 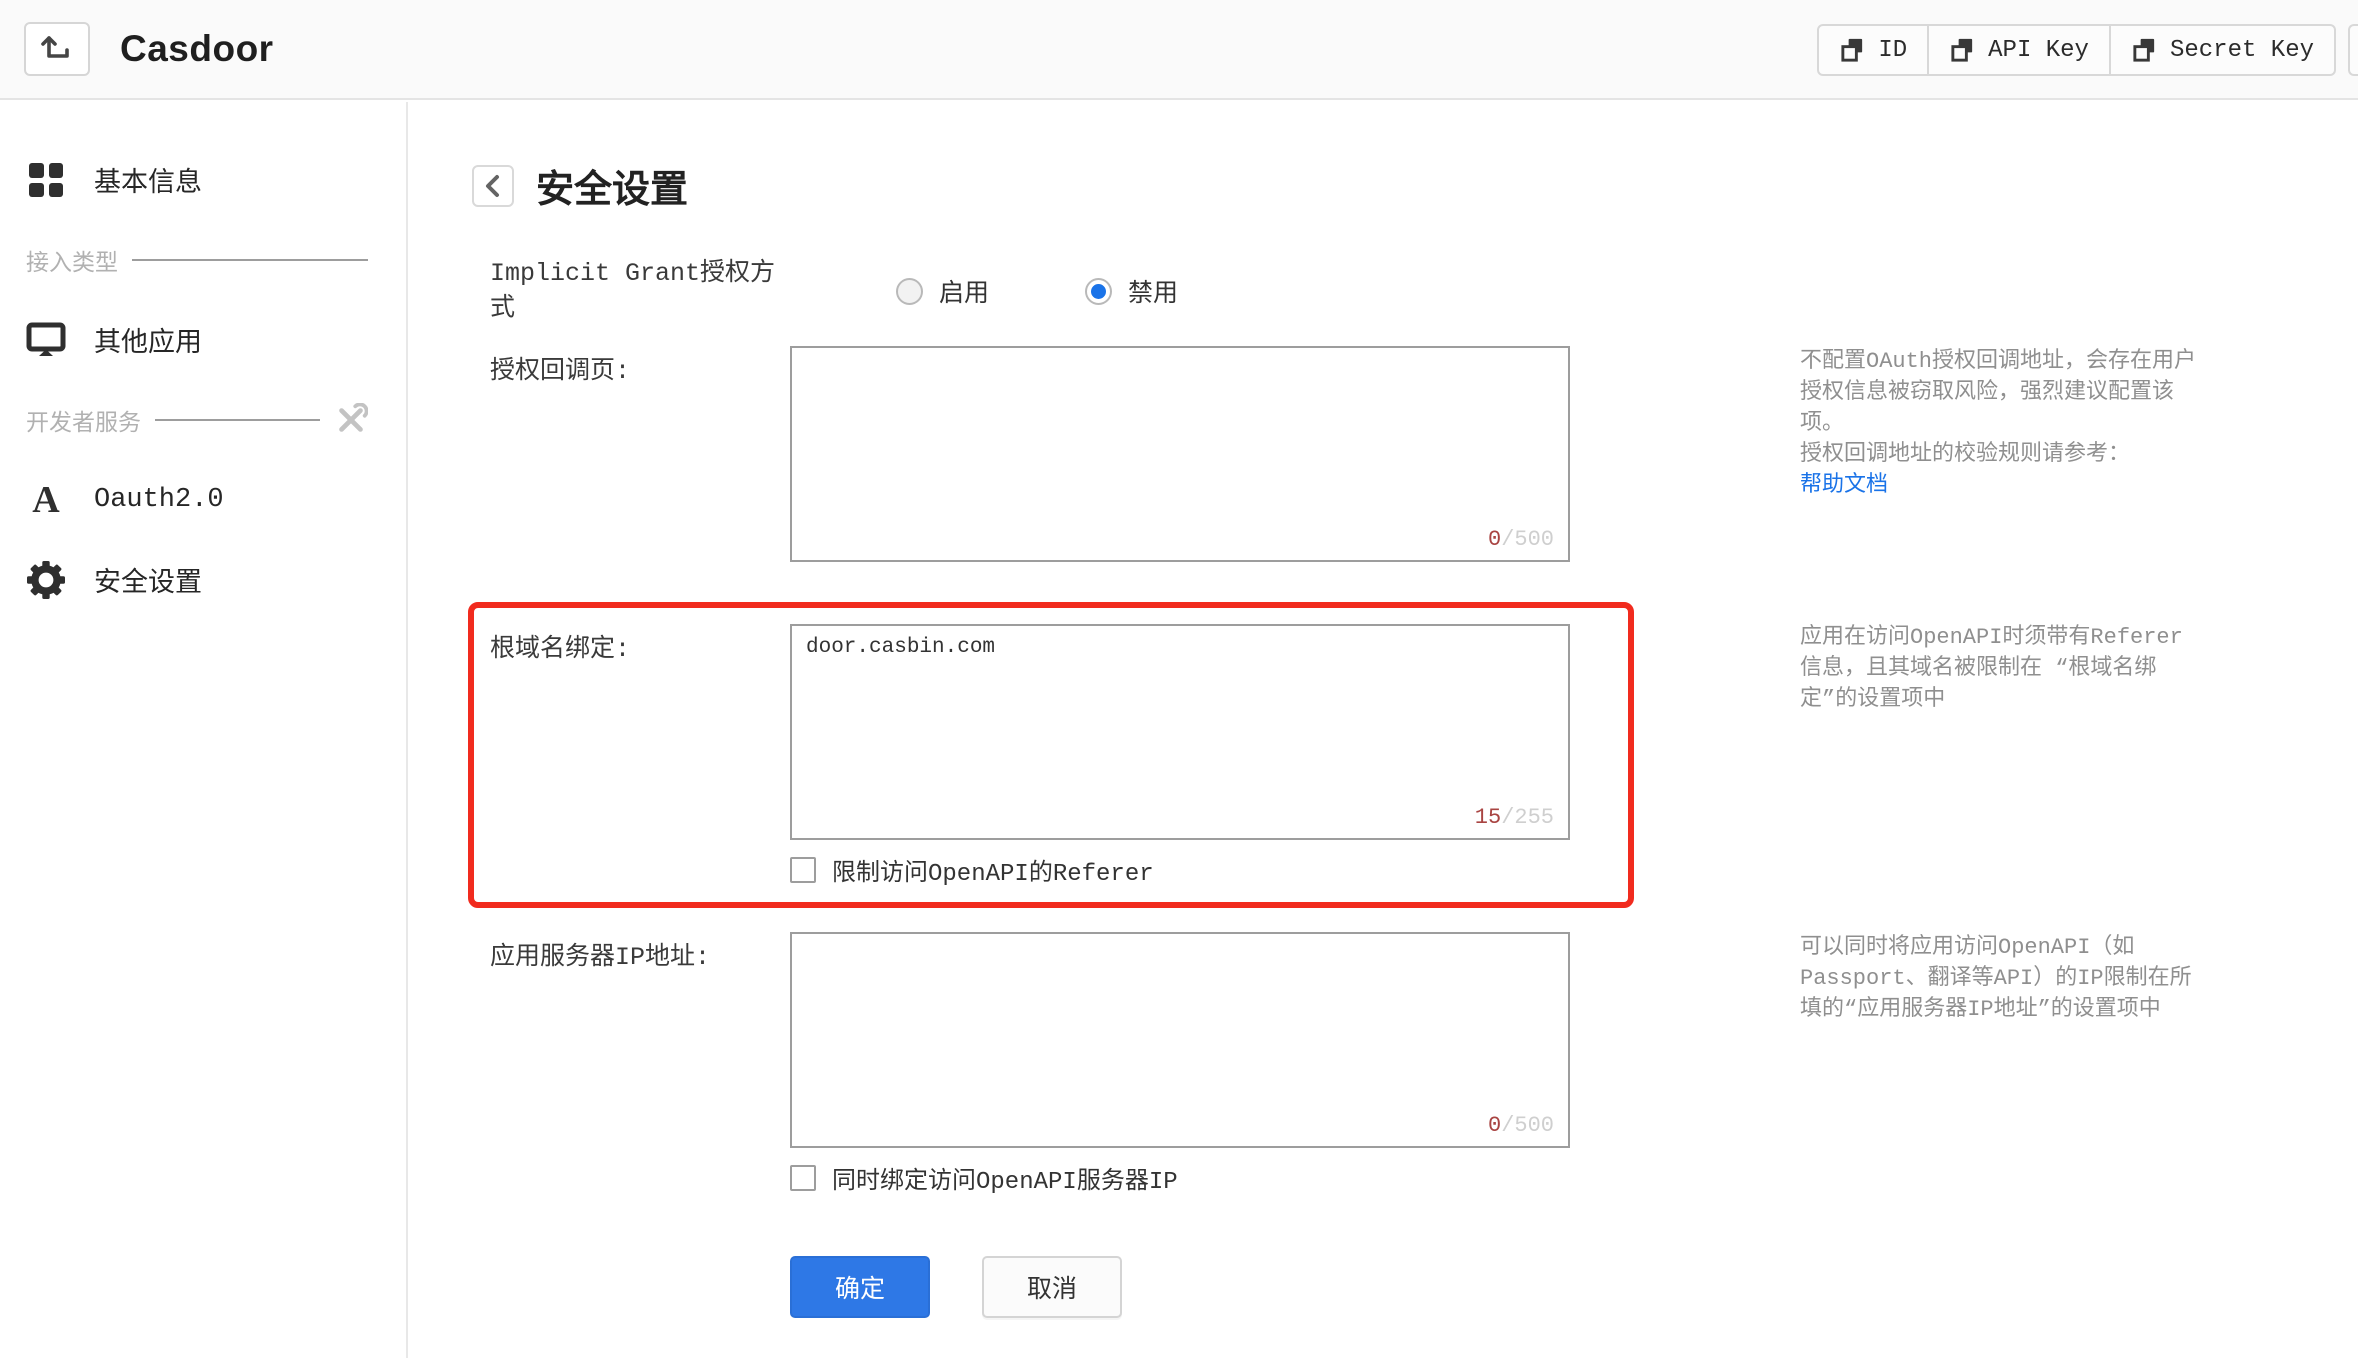 What do you see at coordinates (964, 294) in the screenshot?
I see `radio-label: 启用` at bounding box center [964, 294].